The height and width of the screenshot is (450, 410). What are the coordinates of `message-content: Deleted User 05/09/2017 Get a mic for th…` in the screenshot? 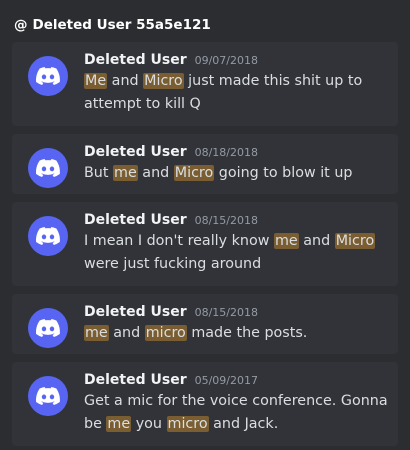 It's located at (236, 404).